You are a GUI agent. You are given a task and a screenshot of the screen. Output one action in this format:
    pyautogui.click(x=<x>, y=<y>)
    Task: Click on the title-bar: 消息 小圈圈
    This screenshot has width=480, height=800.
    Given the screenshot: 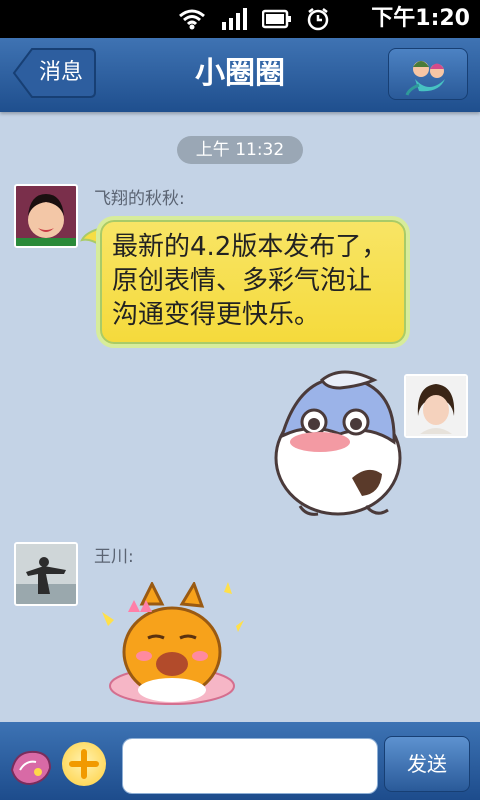 What is the action you would take?
    pyautogui.click(x=240, y=75)
    